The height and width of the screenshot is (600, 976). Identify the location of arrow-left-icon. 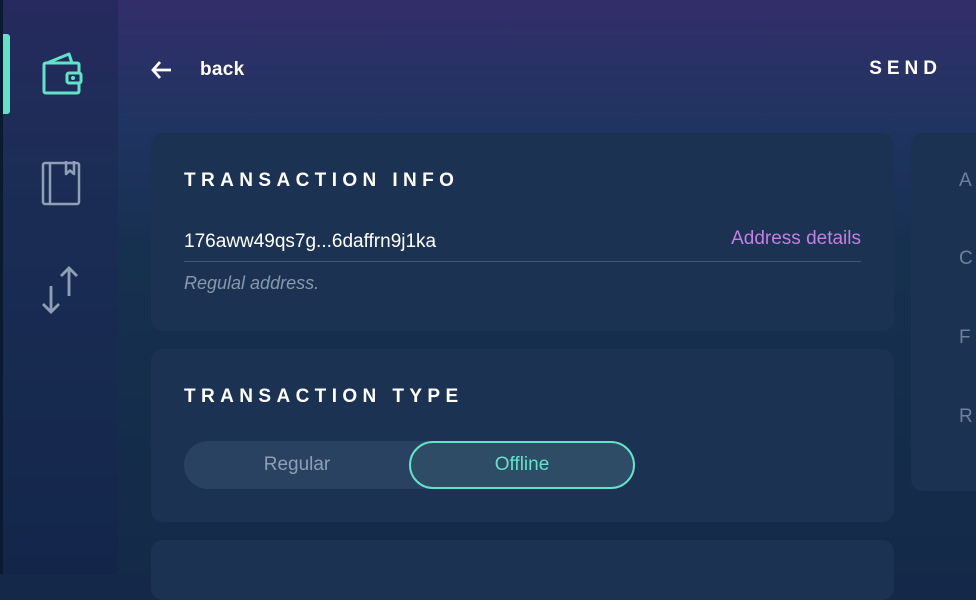
(161, 70).